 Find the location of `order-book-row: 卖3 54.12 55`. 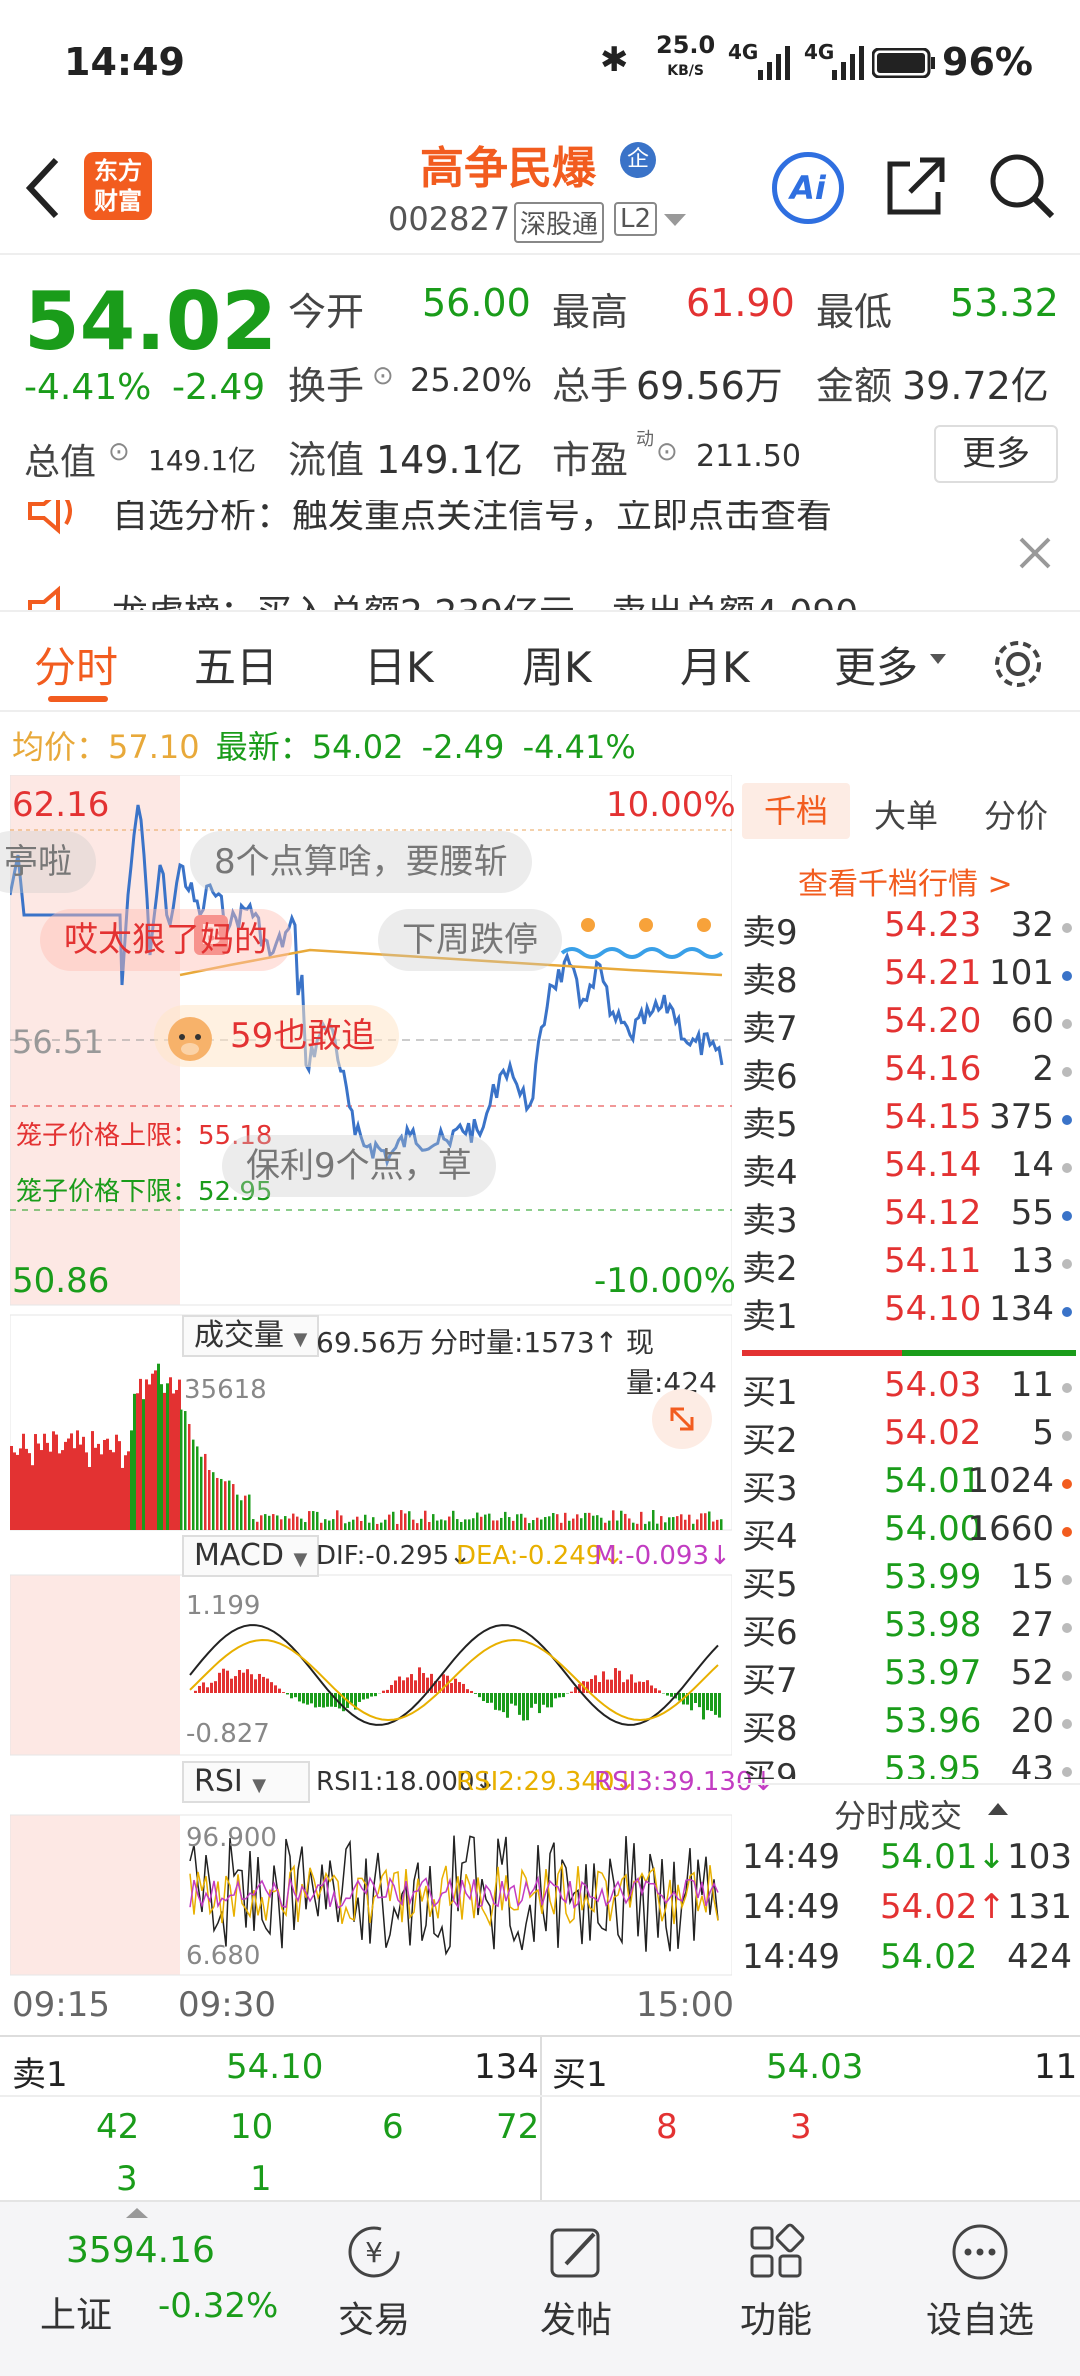

order-book-row: 卖3 54.12 55 is located at coordinates (907, 1217).